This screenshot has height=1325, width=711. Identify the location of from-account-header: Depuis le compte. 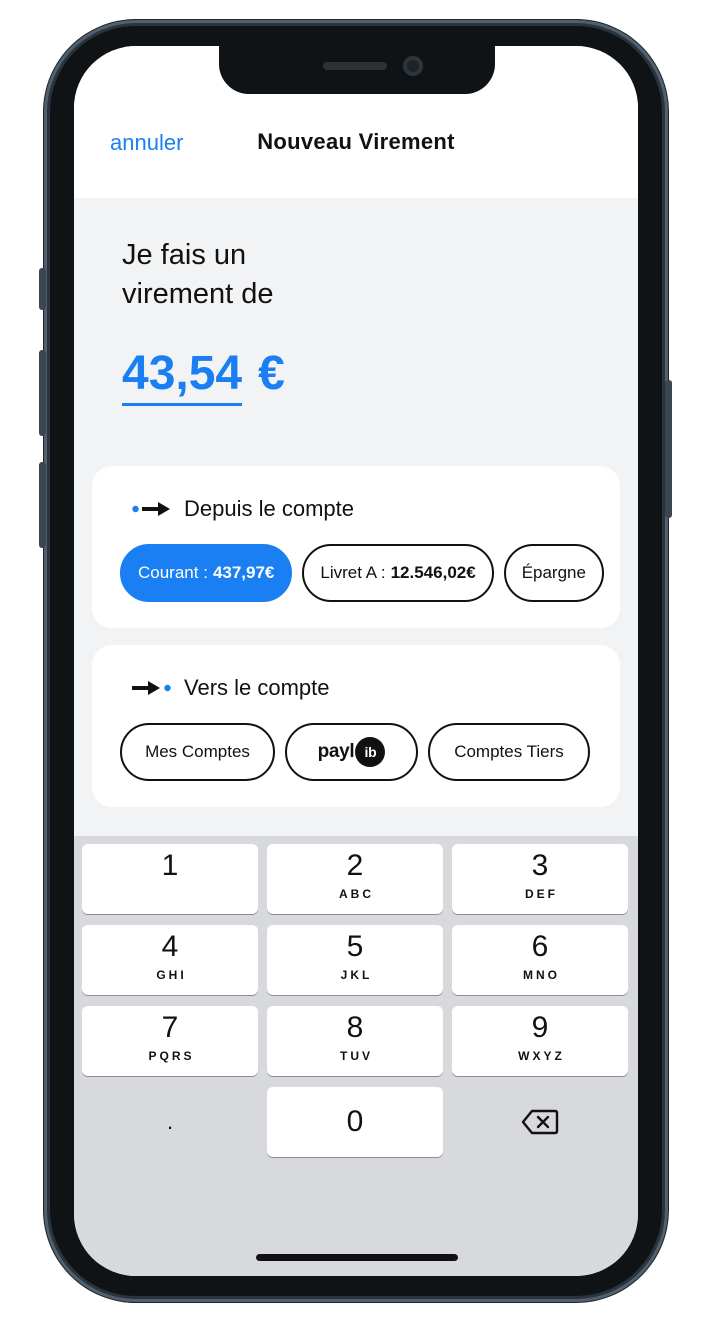
(243, 509).